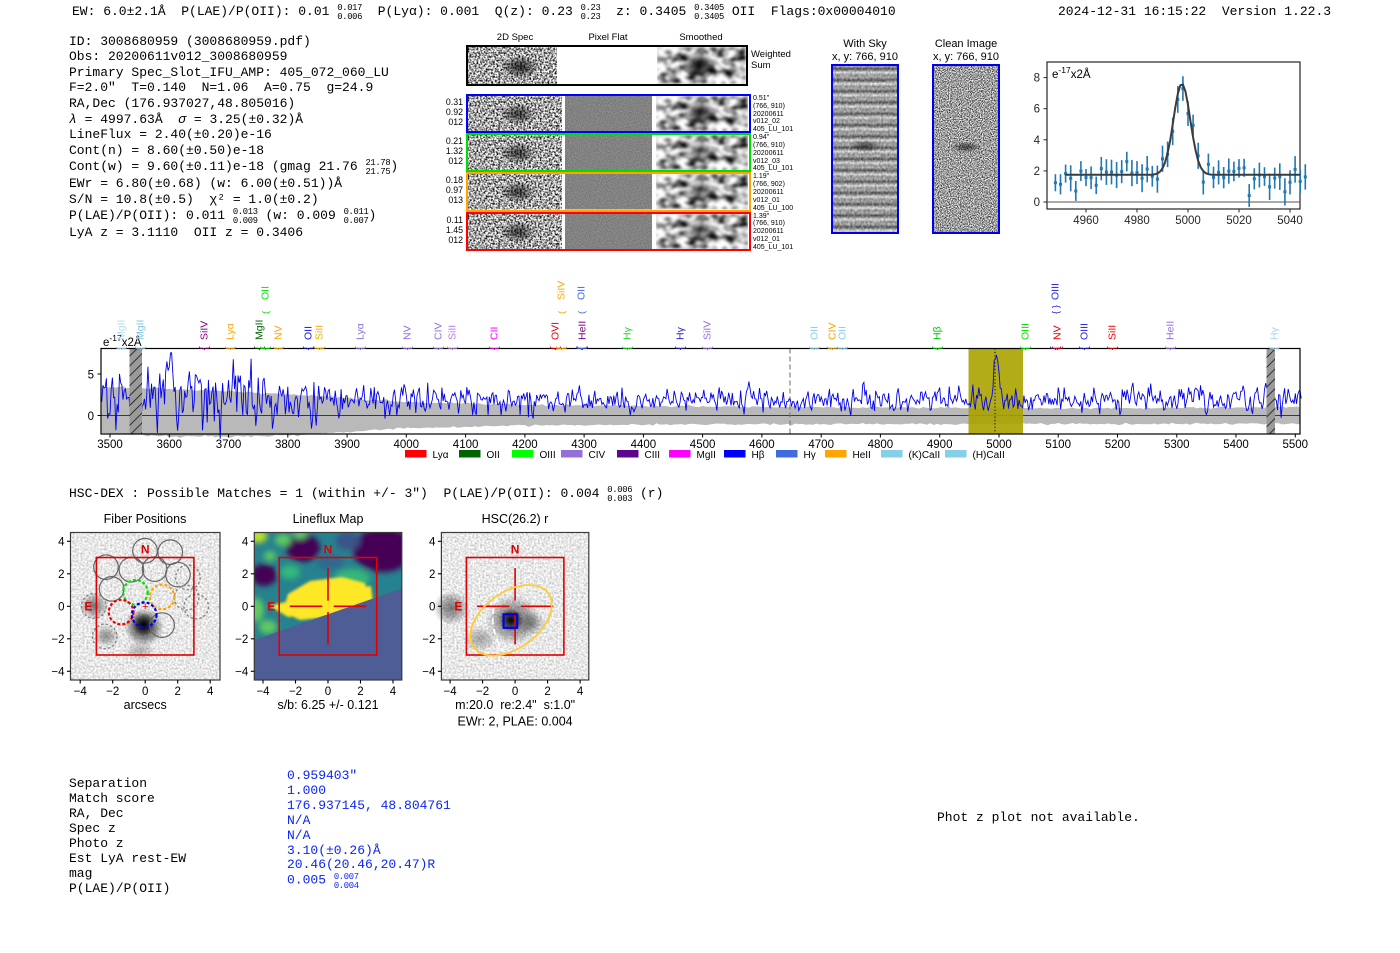  What do you see at coordinates (881, 445) in the screenshot?
I see `svg-text: 4800` at bounding box center [881, 445].